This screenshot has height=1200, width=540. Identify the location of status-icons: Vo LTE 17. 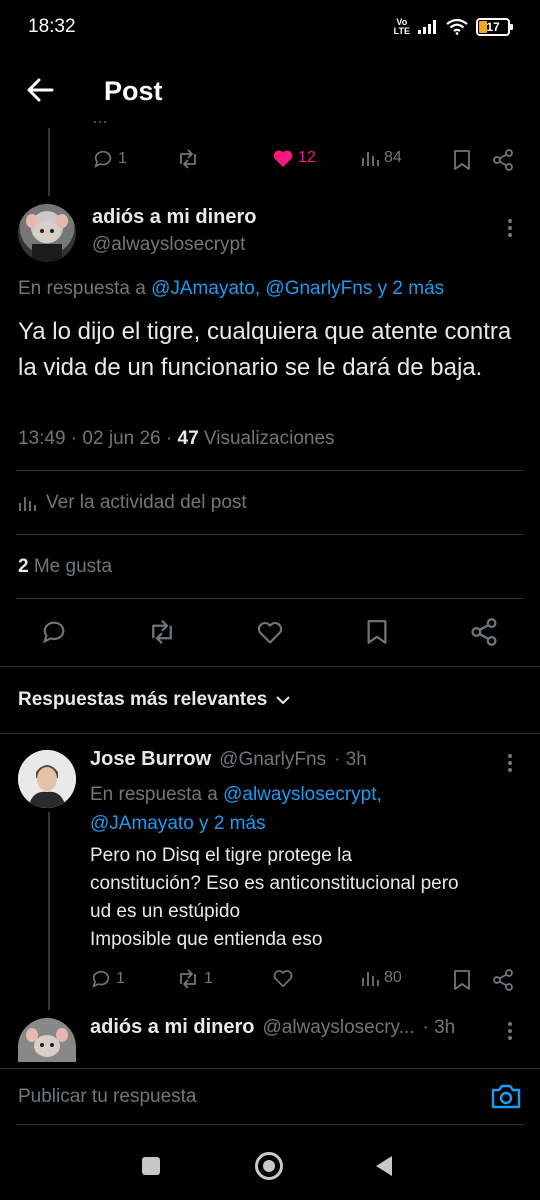
(453, 26).